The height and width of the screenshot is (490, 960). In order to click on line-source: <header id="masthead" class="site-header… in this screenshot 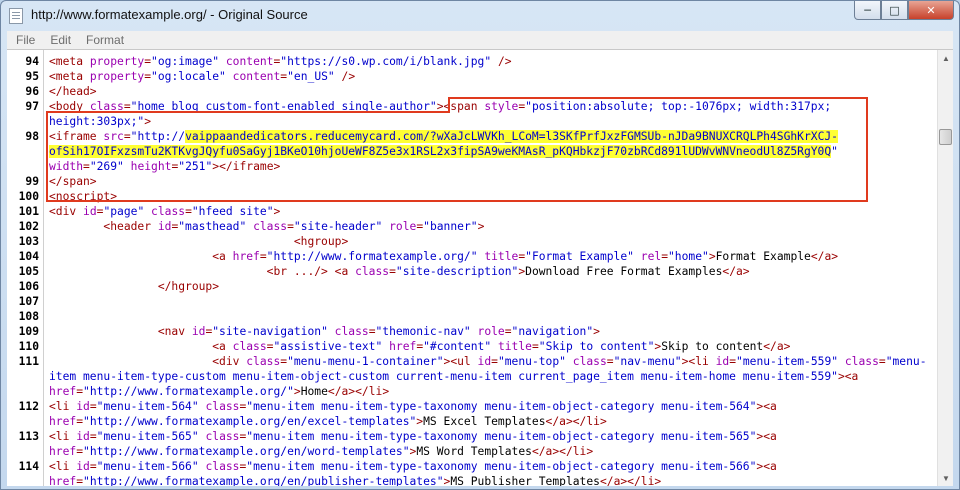, I will do `click(266, 226)`.